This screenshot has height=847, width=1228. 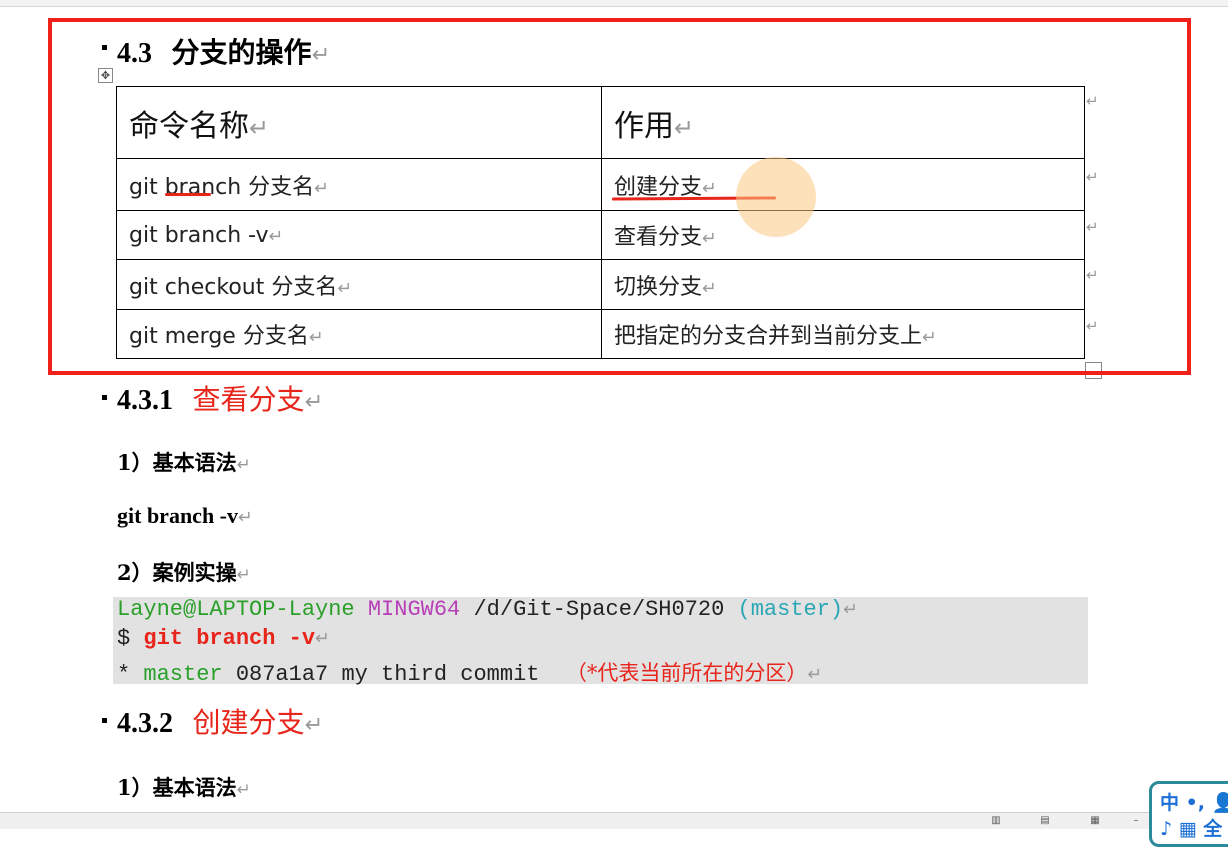 I want to click on subsection-heading: 4.3.1 查看分支↵, so click(x=220, y=399).